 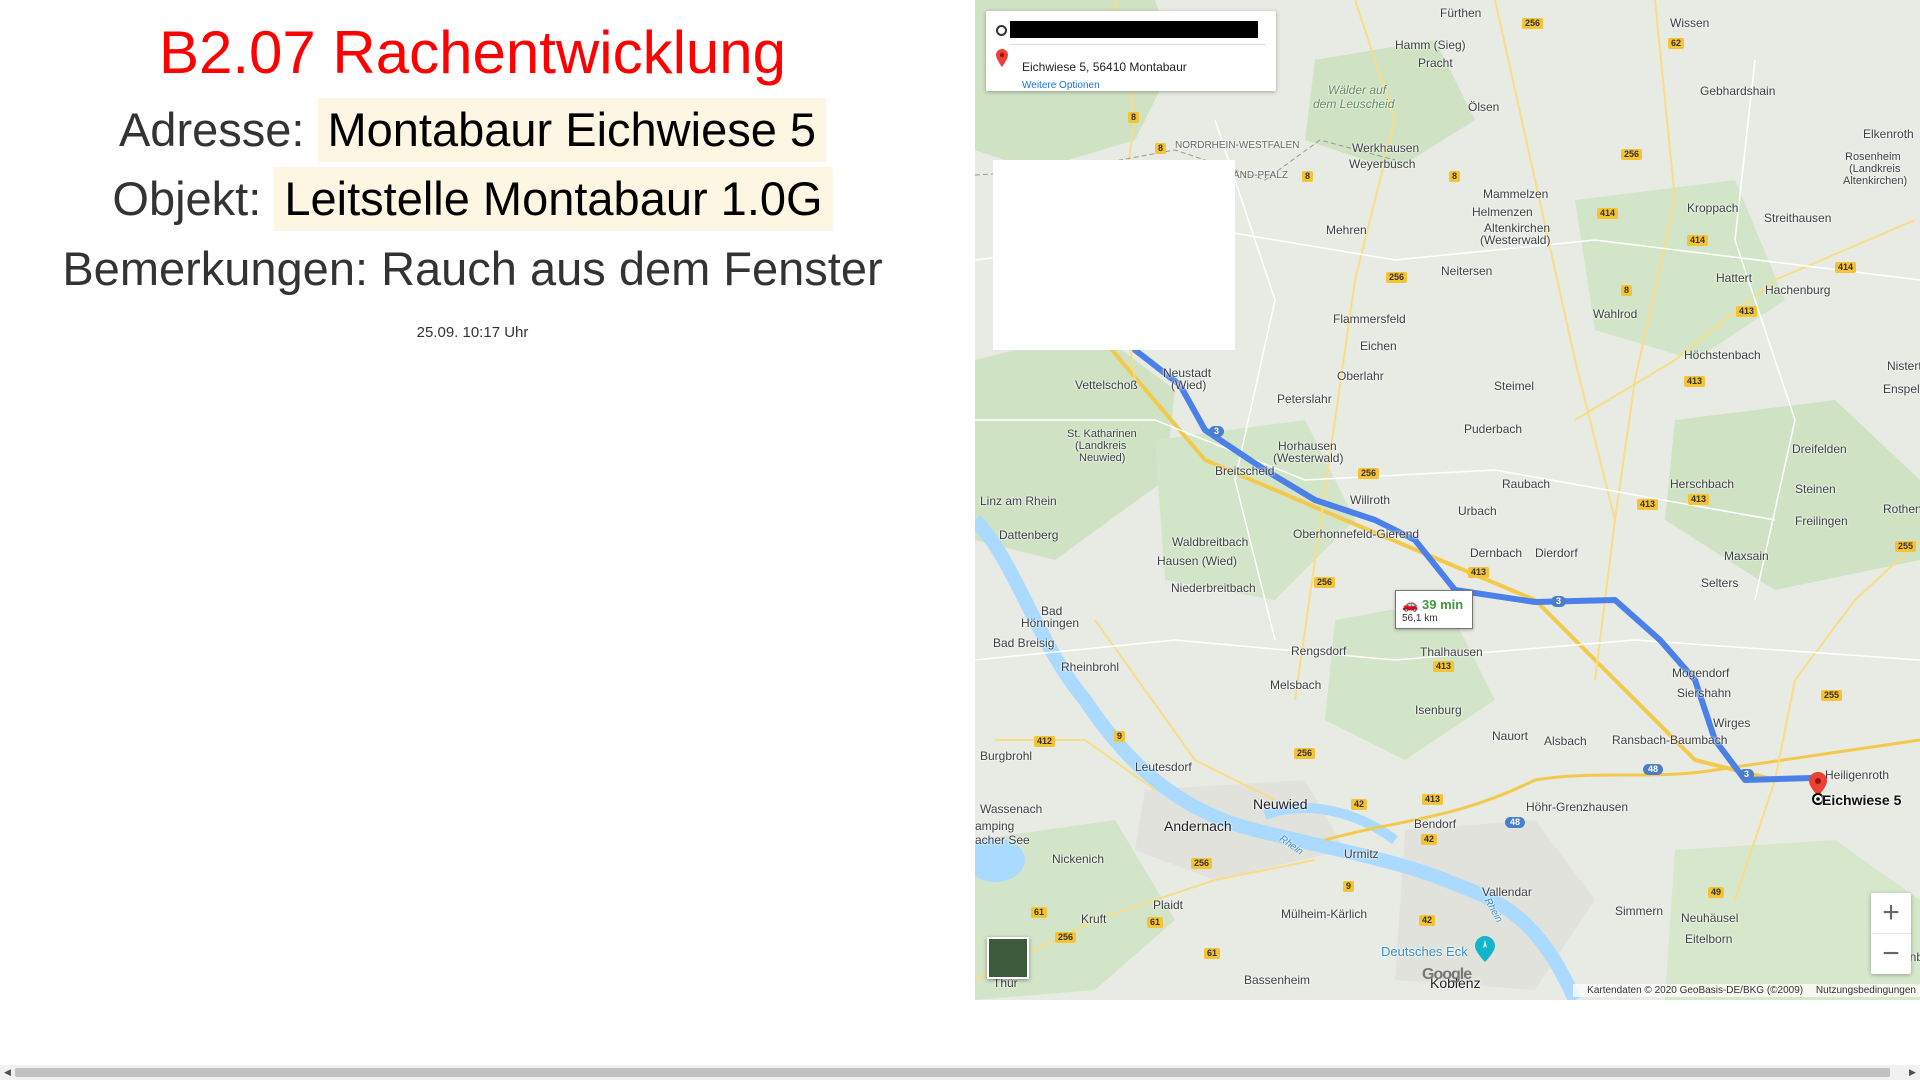 I want to click on map-label: Enspel, so click(x=1901, y=389).